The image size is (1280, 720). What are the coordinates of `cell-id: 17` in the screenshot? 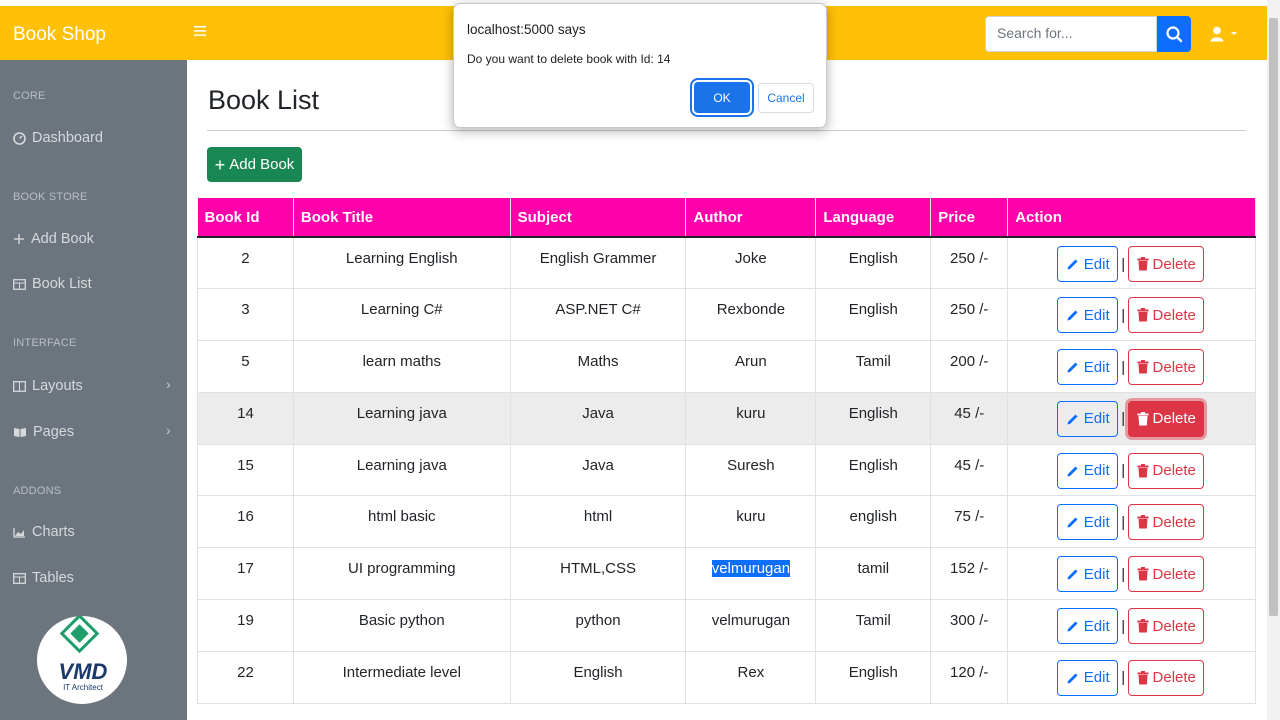 It's located at (245, 574).